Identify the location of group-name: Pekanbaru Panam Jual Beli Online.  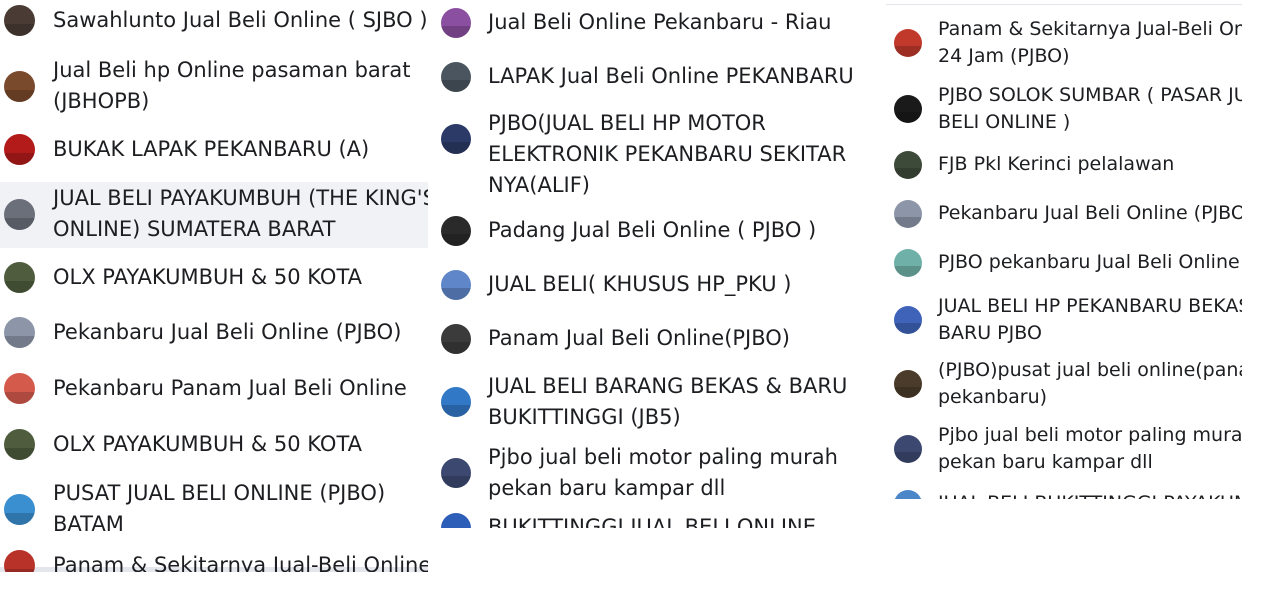
(230, 388).